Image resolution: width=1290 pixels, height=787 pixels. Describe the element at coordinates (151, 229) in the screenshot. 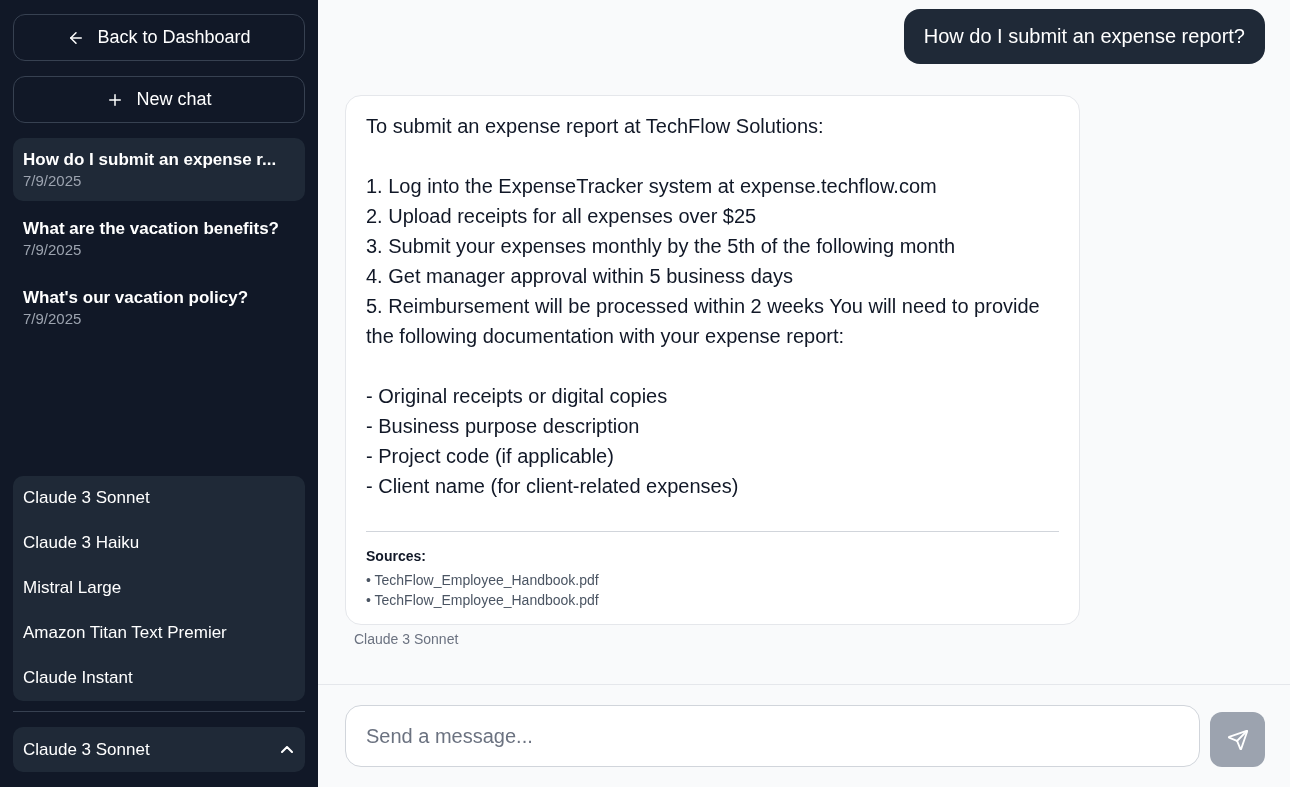

I see `chat-title: What are the vacation benefits?` at that location.